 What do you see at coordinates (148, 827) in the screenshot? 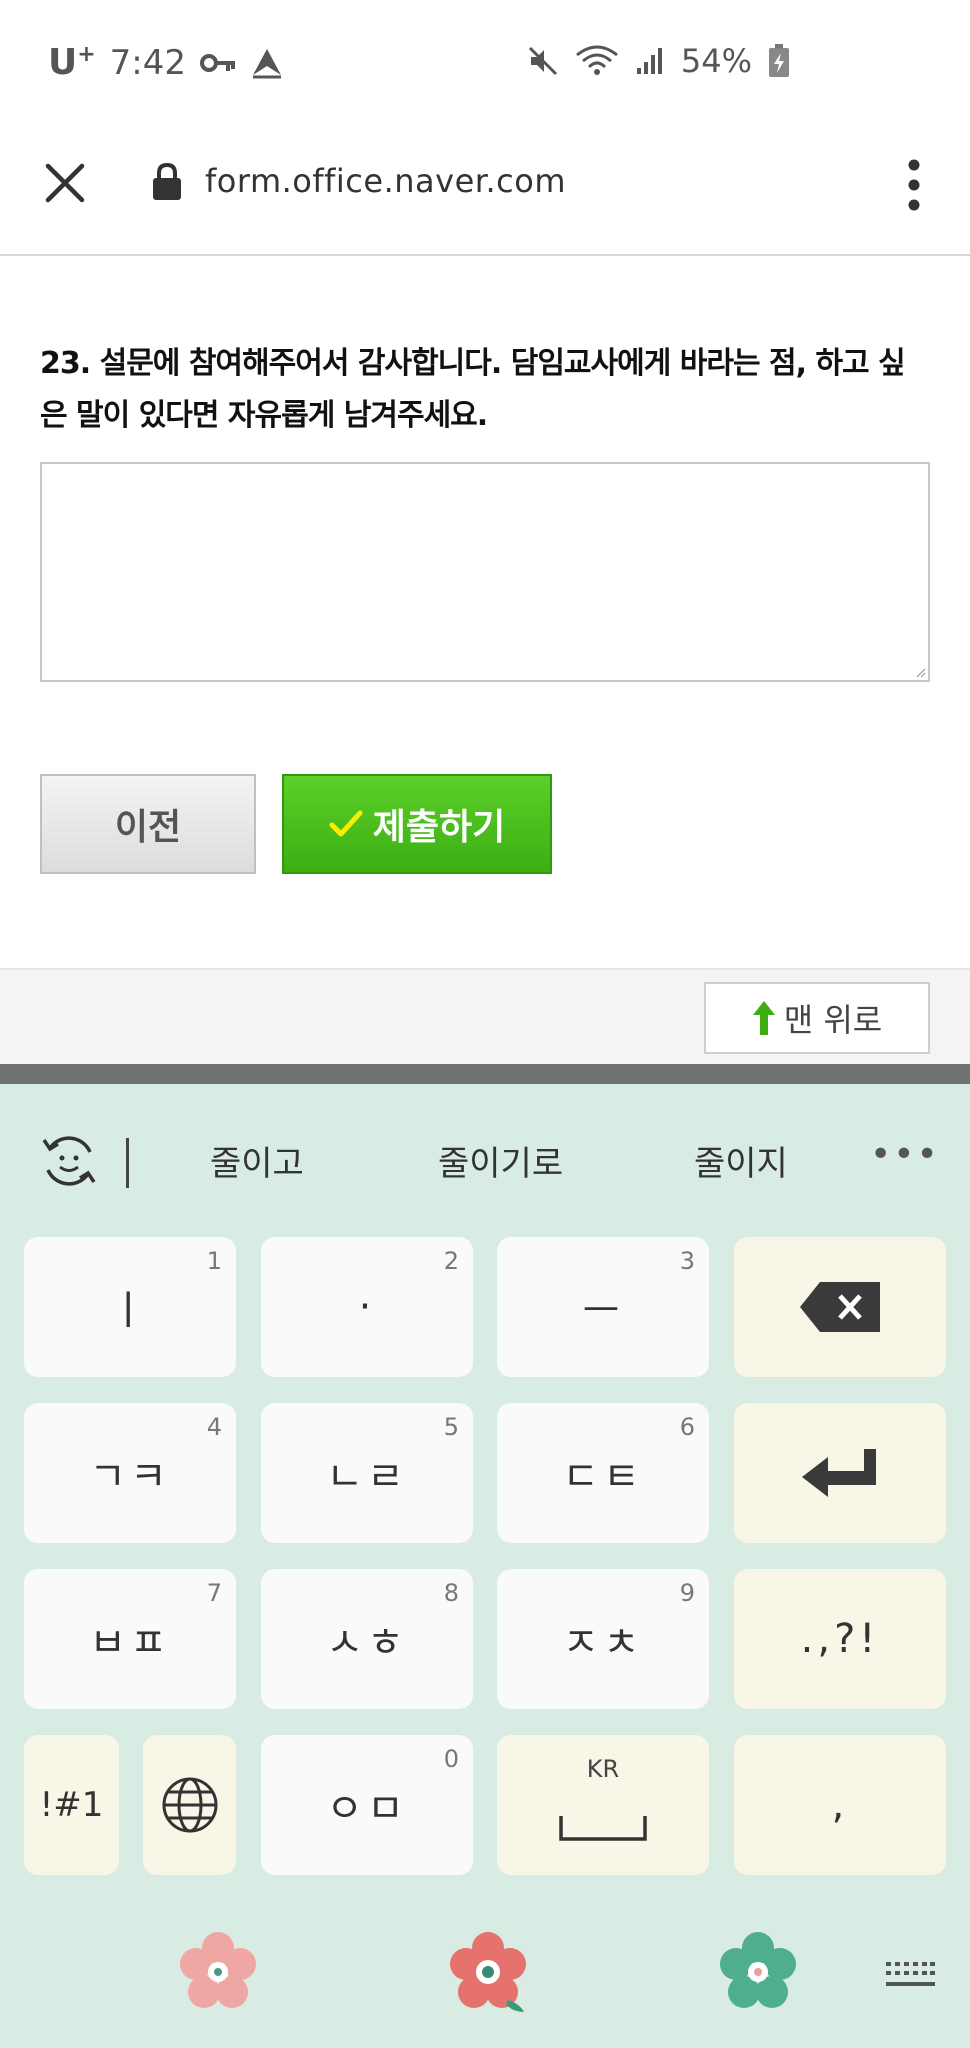
I see `prev-button-label: 이전` at bounding box center [148, 827].